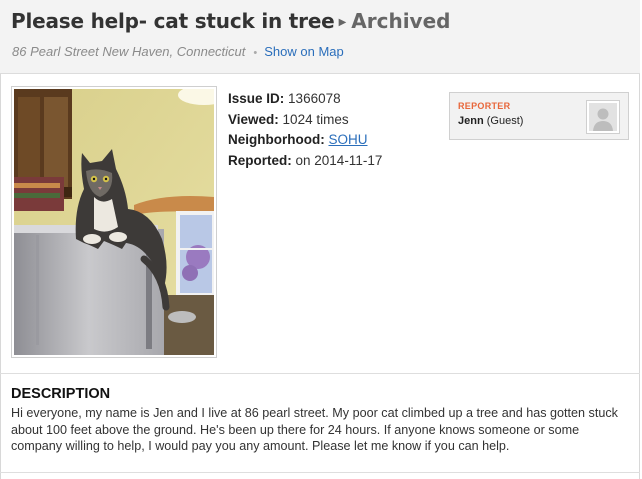 Image resolution: width=642 pixels, height=479 pixels. What do you see at coordinates (342, 22) in the screenshot?
I see `triangle-right-icon: ▶` at bounding box center [342, 22].